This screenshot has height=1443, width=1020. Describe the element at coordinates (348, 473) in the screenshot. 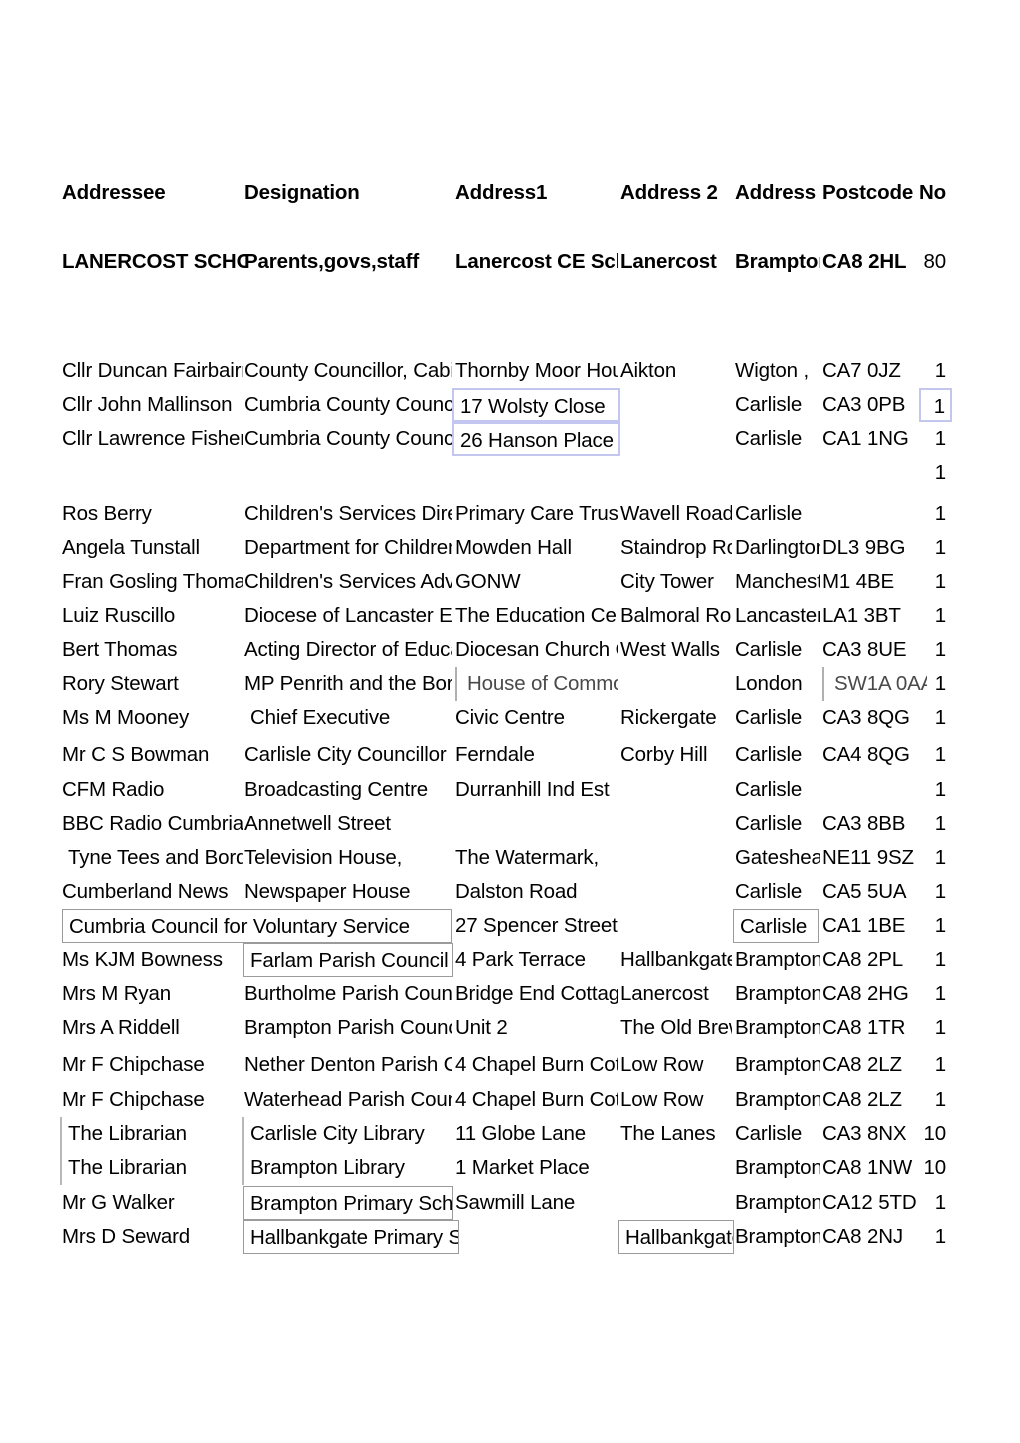

I see `cell-designation` at that location.